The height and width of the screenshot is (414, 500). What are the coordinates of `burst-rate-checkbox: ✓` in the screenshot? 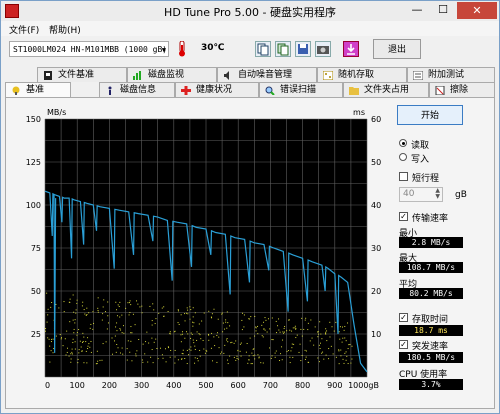 It's located at (403, 344).